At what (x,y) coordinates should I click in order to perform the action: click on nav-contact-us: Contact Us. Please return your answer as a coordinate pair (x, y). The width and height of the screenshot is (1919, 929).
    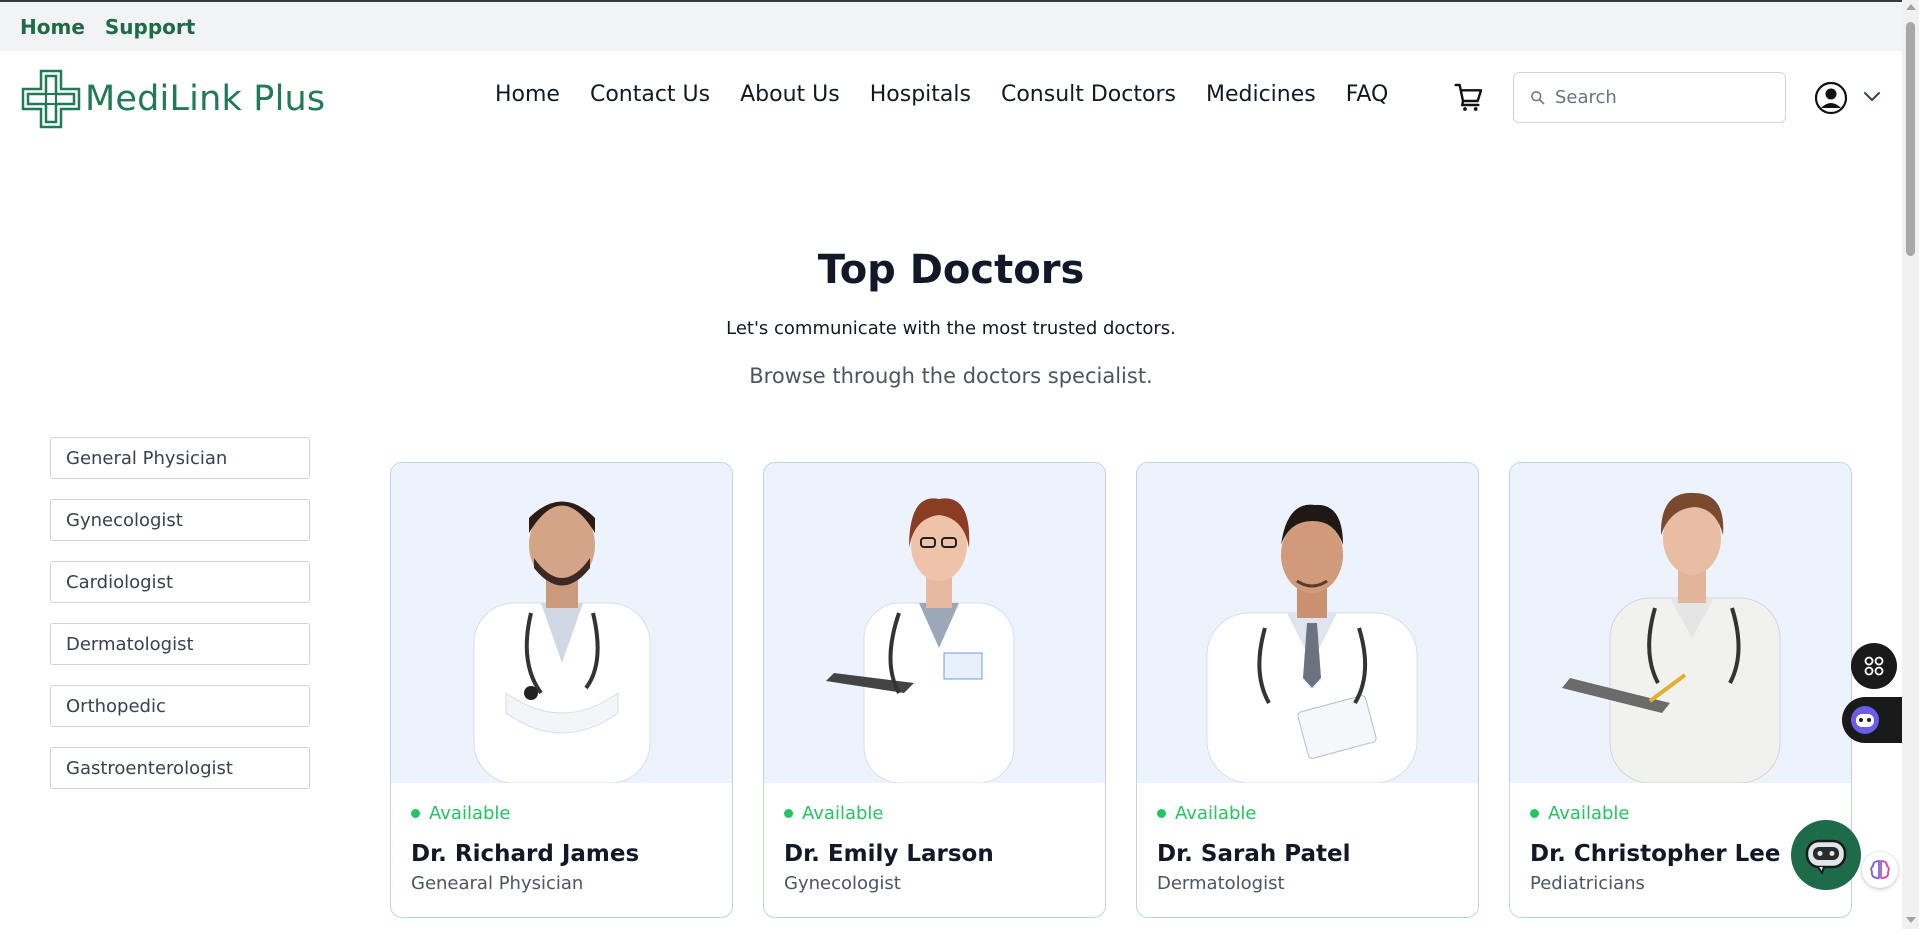
    Looking at the image, I should click on (650, 94).